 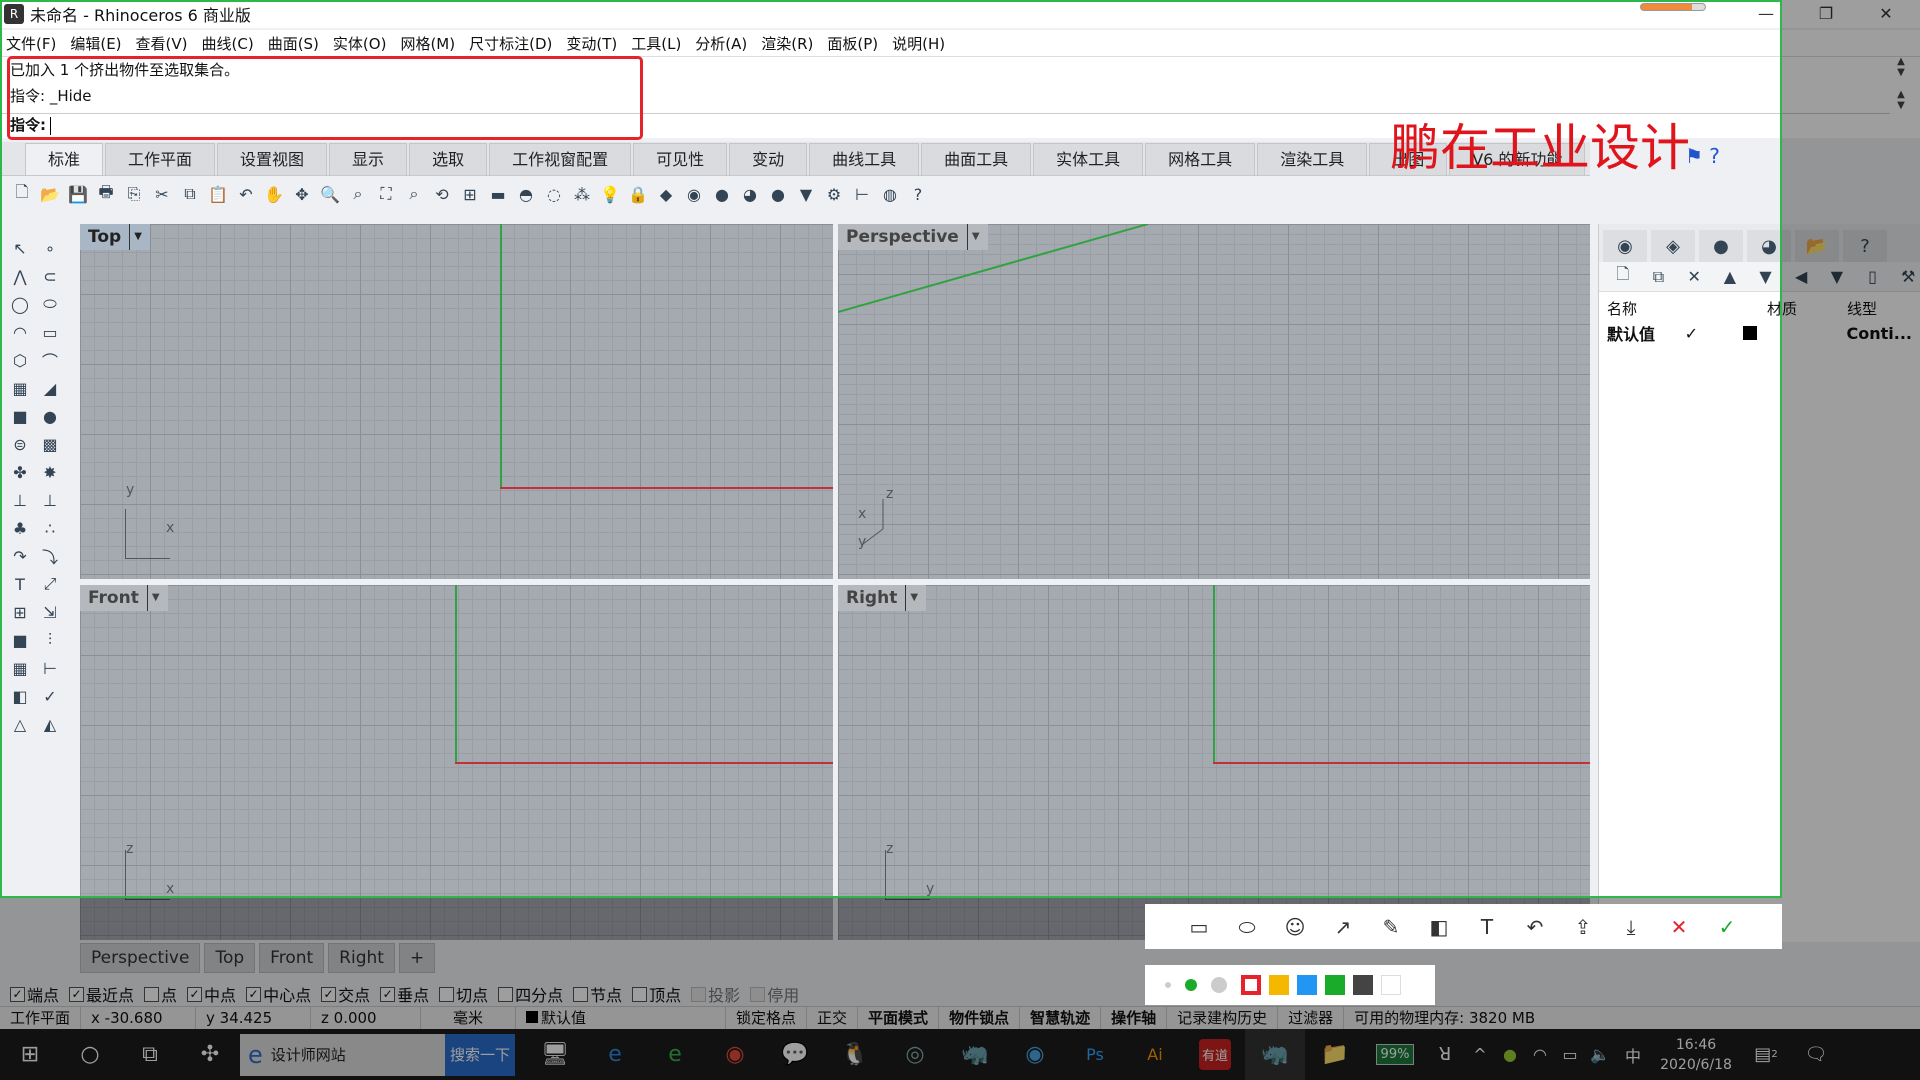 I want to click on snap-icon: ⁂, so click(x=582, y=194).